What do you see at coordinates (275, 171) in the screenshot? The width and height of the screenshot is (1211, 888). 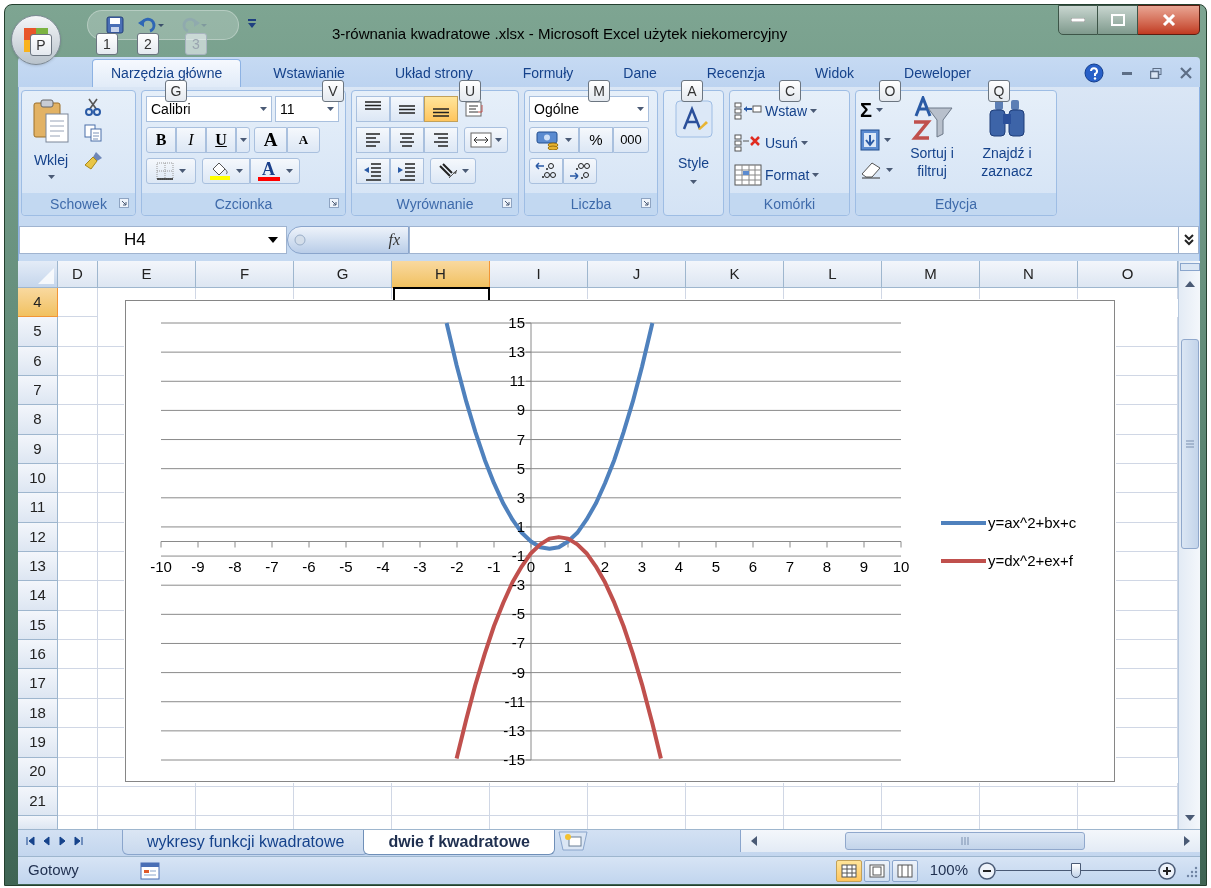 I see `font-color-button: A` at bounding box center [275, 171].